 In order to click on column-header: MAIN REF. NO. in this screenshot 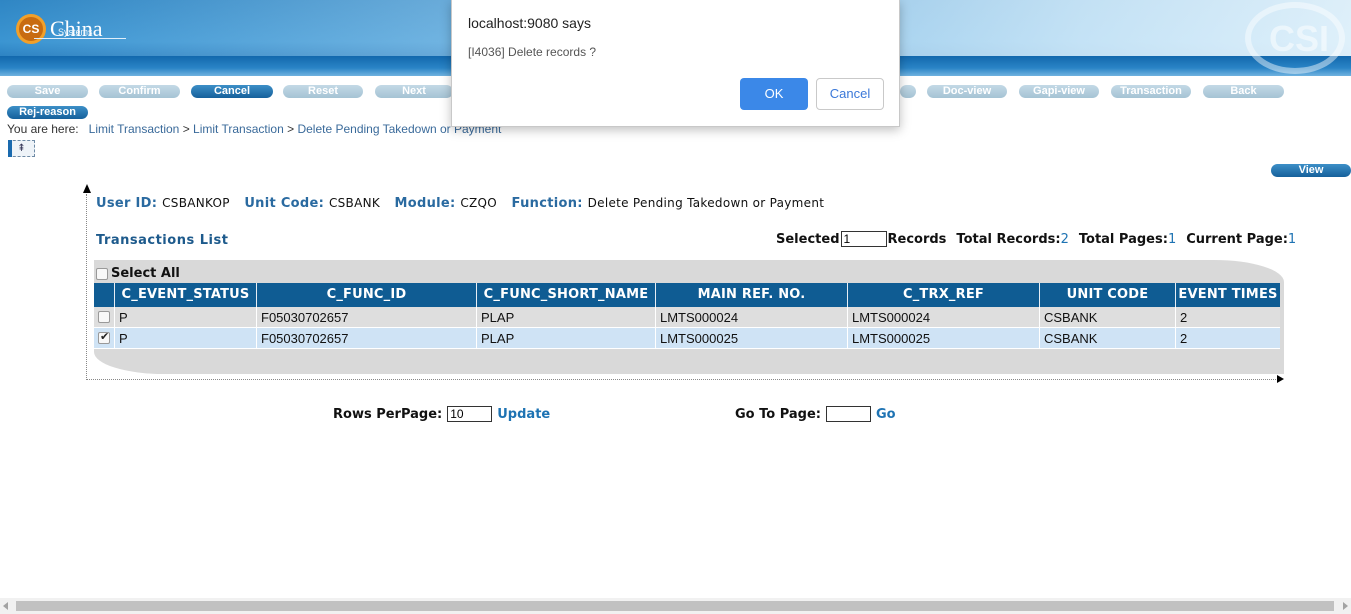, I will do `click(751, 295)`.